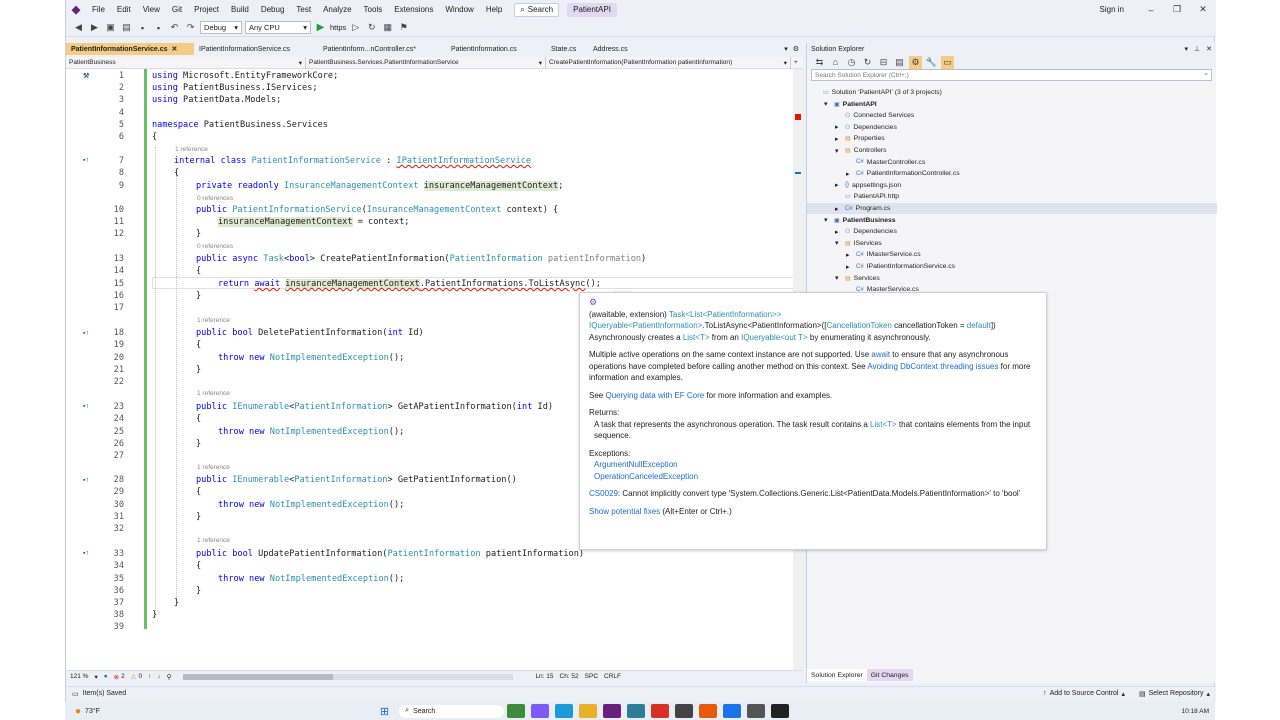  I want to click on show-potential-fixes-link: Show potential fixes, so click(624, 511).